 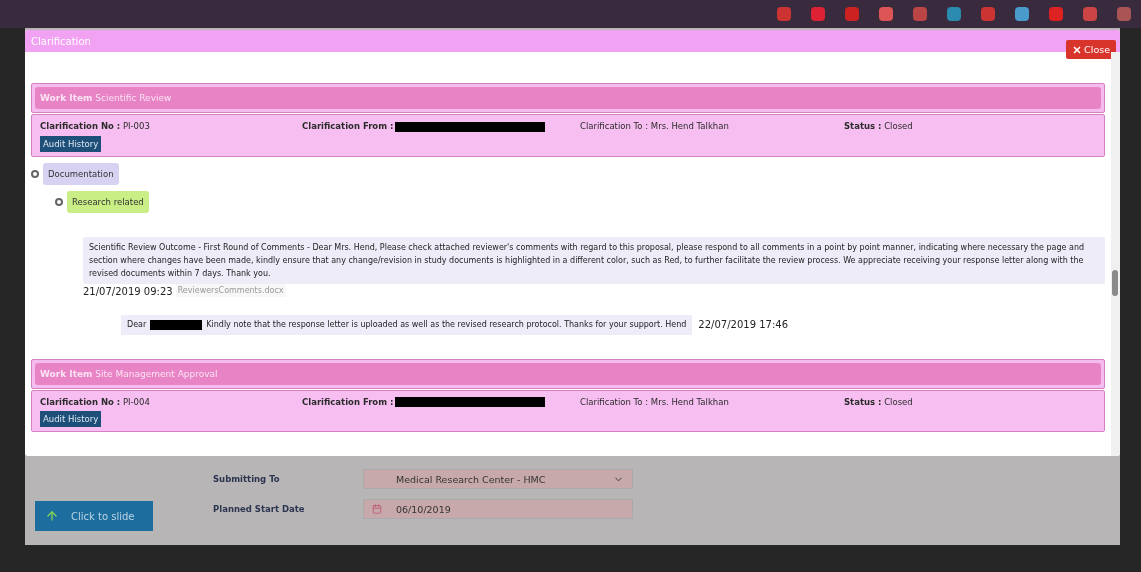 I want to click on select-field: Medical Research Center - HMC, so click(x=498, y=479).